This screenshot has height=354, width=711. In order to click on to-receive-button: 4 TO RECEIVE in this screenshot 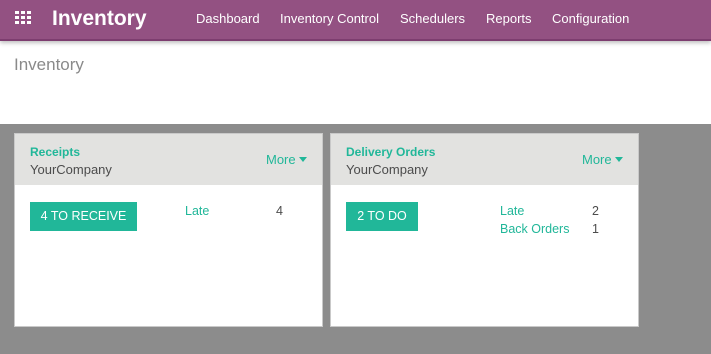, I will do `click(83, 216)`.